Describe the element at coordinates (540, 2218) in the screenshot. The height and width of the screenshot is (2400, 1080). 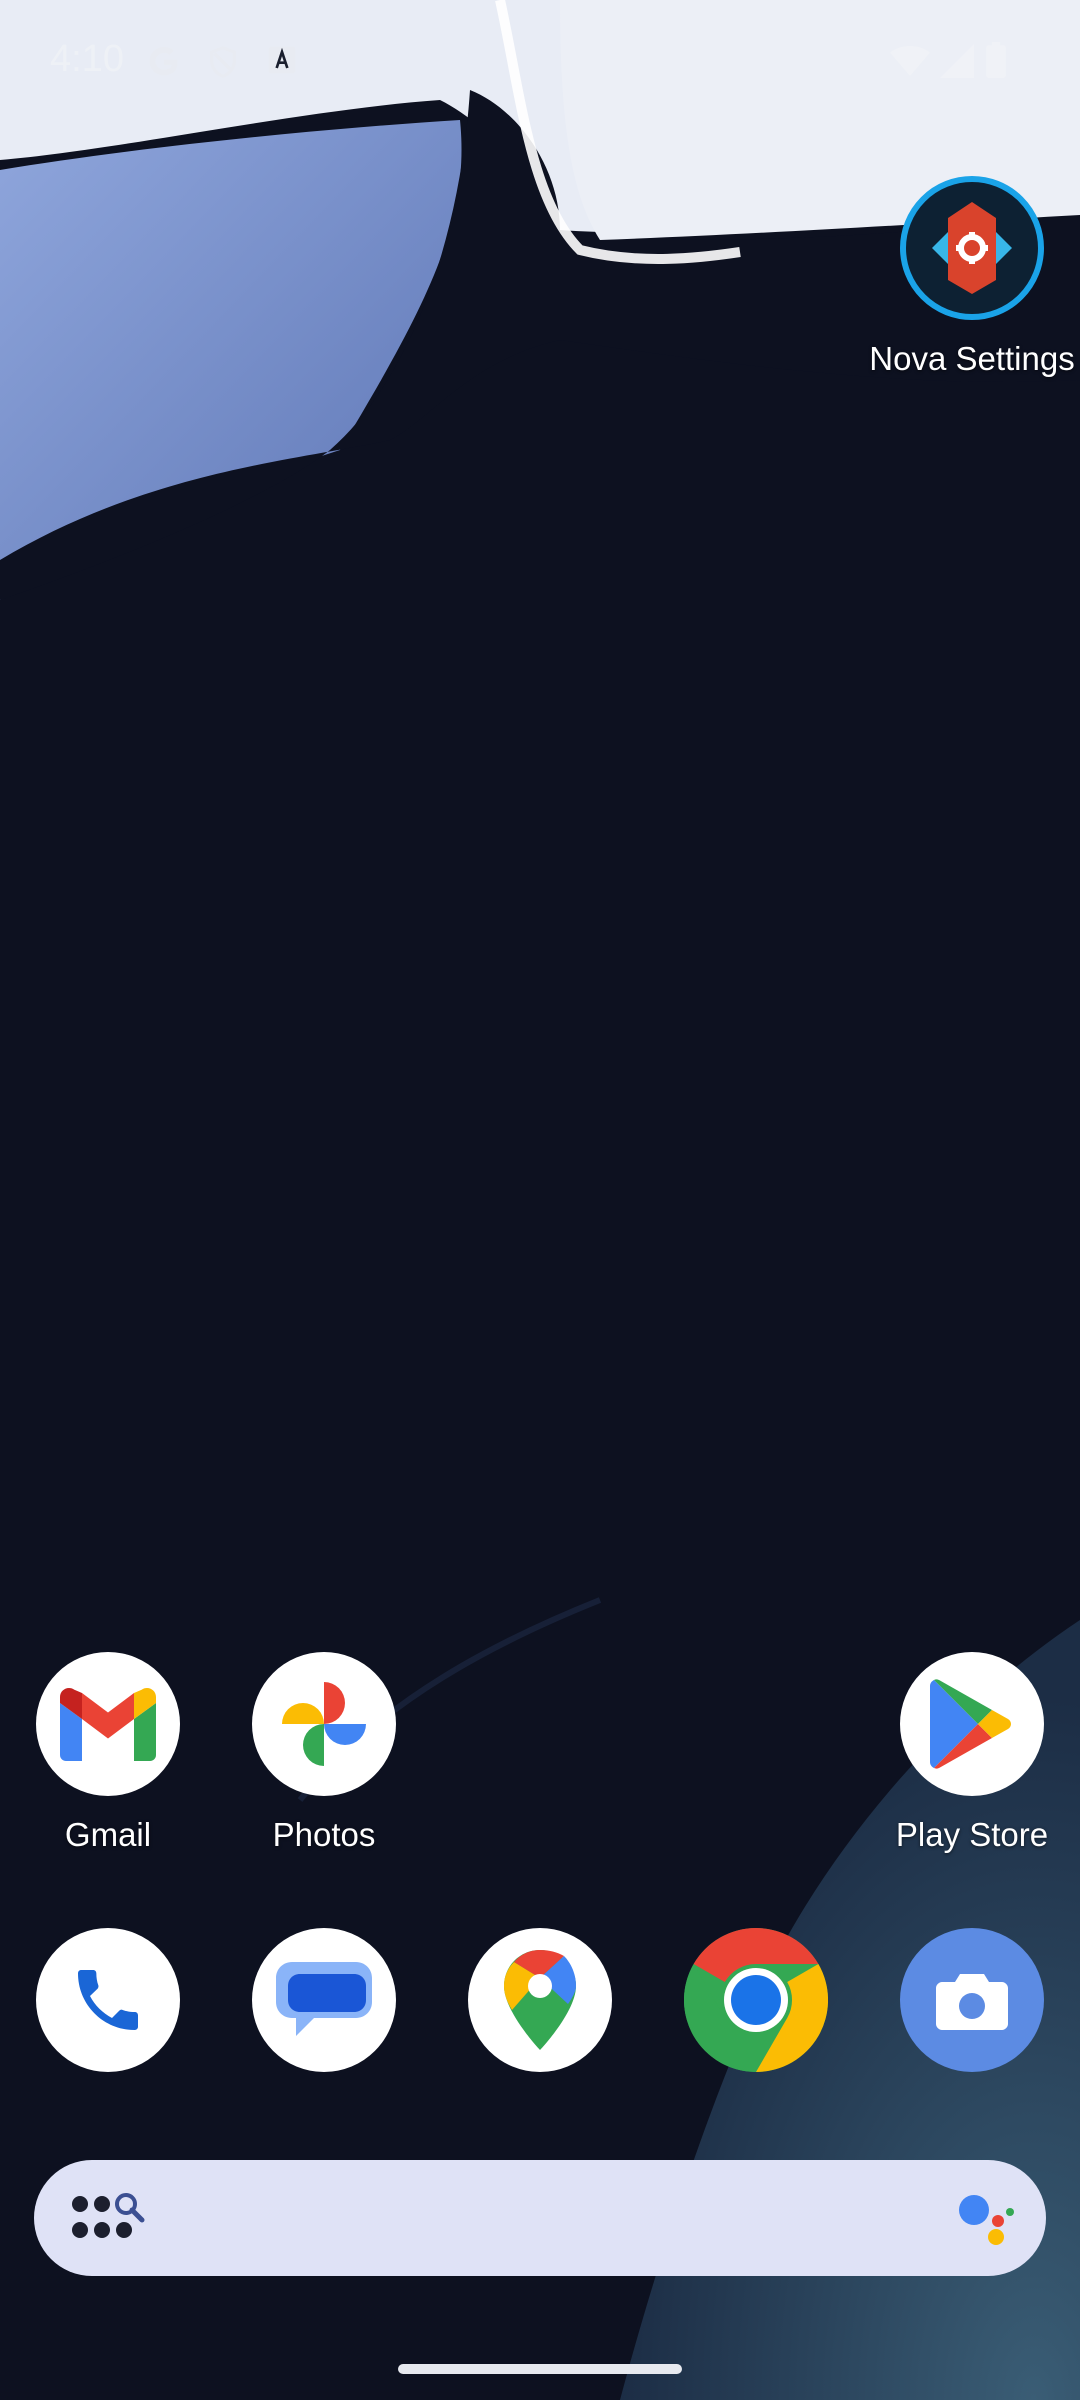
I see `search-bar` at that location.